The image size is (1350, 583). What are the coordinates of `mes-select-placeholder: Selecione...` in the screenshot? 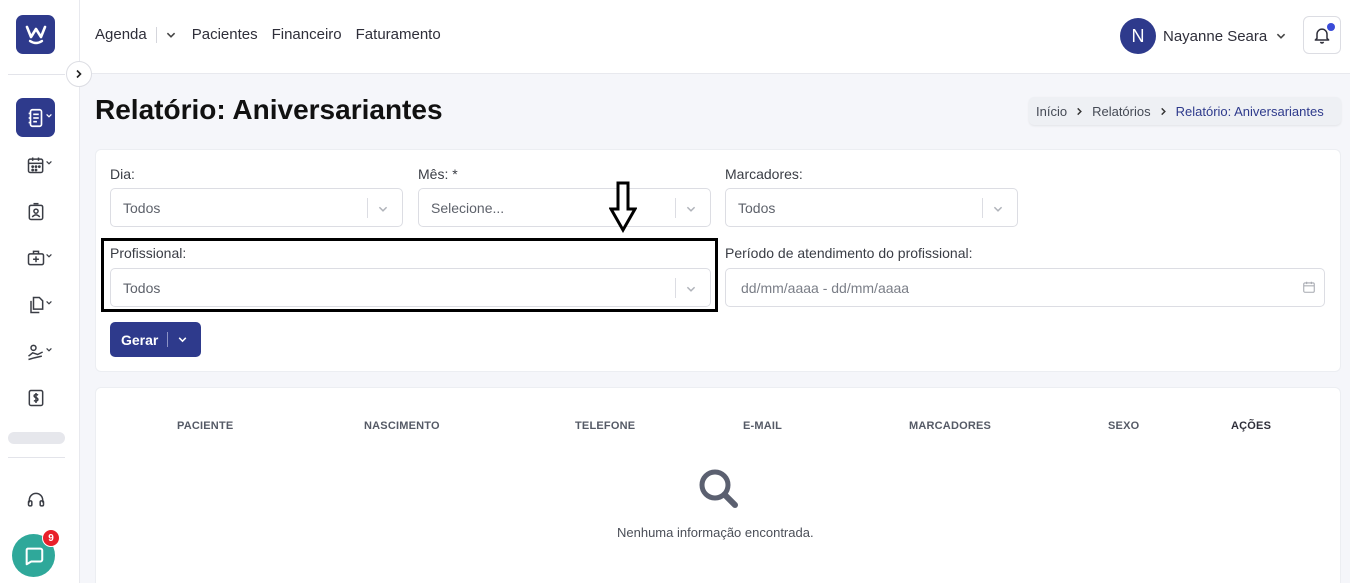 It's located at (468, 208).